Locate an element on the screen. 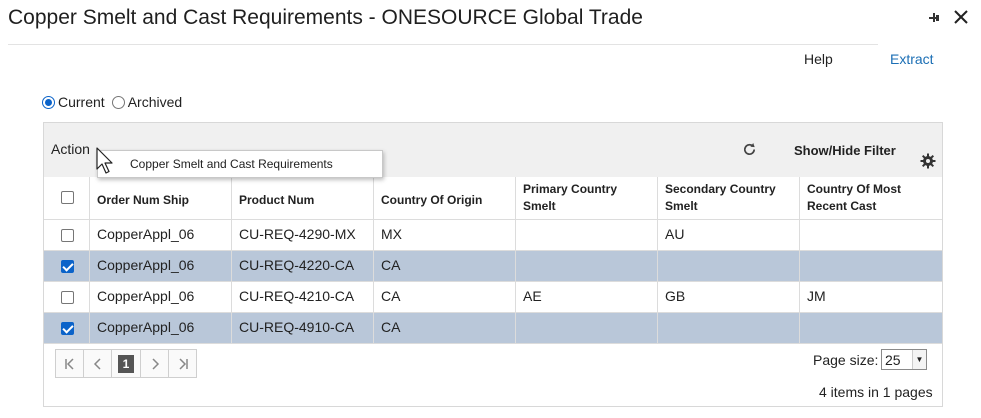 The image size is (981, 418). archived-radio-label: Archived is located at coordinates (155, 102).